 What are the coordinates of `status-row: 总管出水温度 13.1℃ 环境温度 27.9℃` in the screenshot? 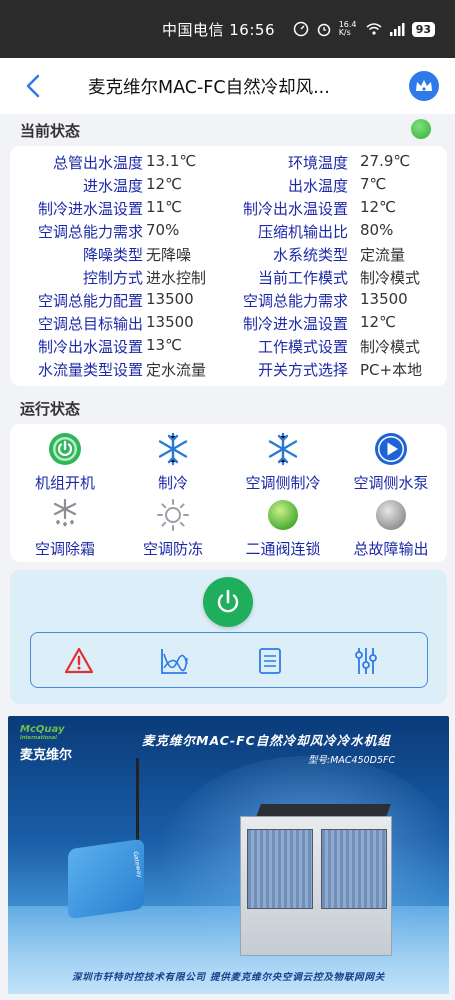 It's located at (228, 163).